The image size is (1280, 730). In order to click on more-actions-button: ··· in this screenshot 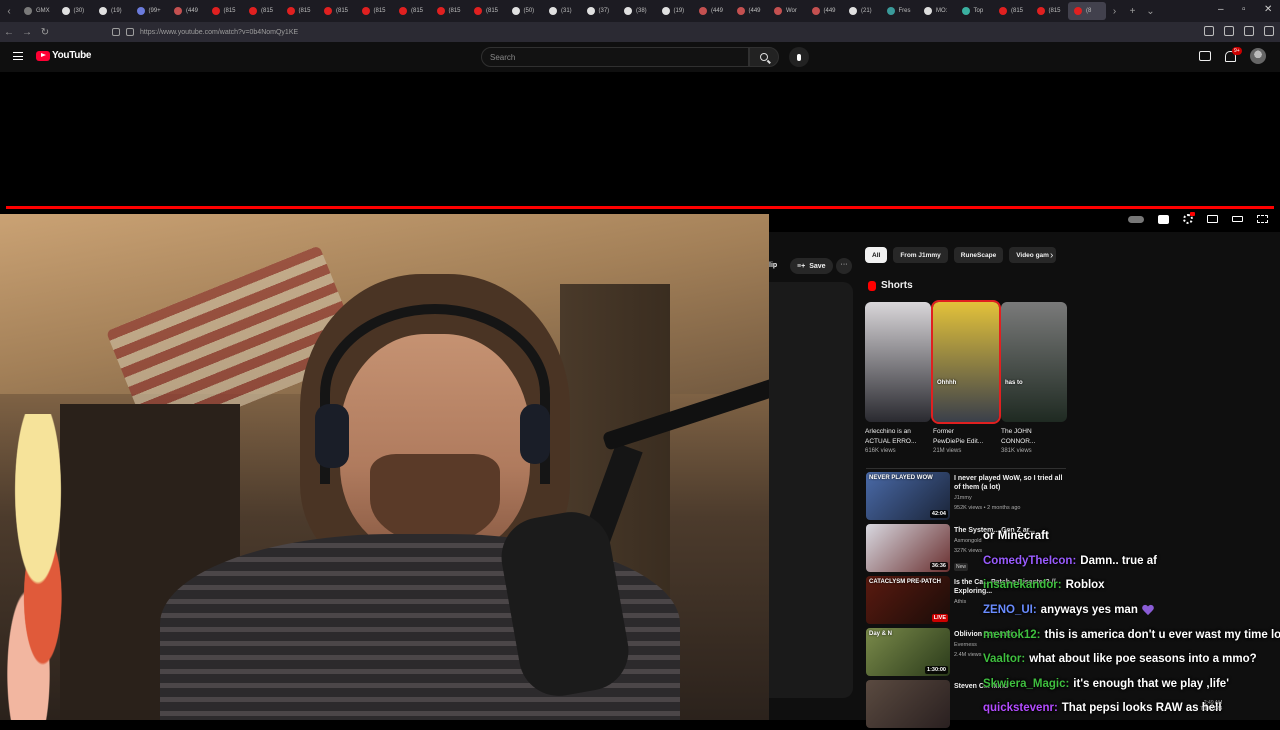, I will do `click(844, 266)`.